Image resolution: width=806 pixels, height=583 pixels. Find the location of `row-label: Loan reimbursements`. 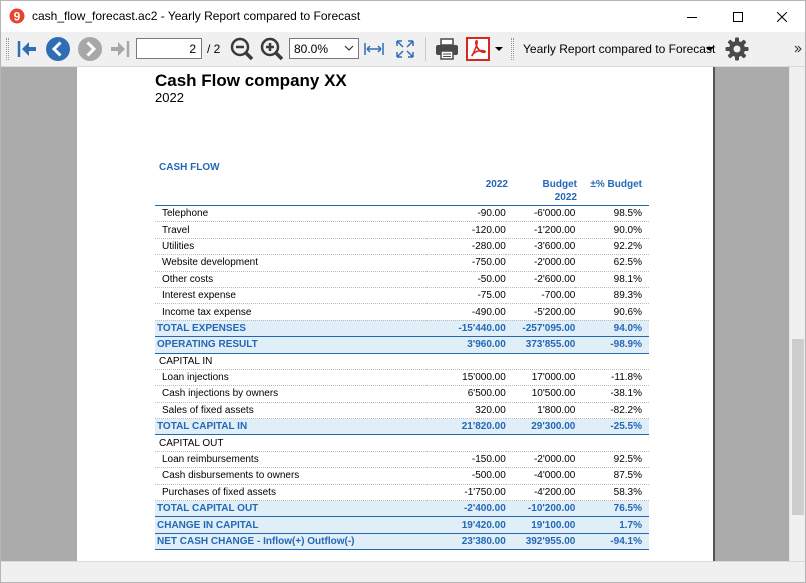

row-label: Loan reimbursements is located at coordinates (291, 460).